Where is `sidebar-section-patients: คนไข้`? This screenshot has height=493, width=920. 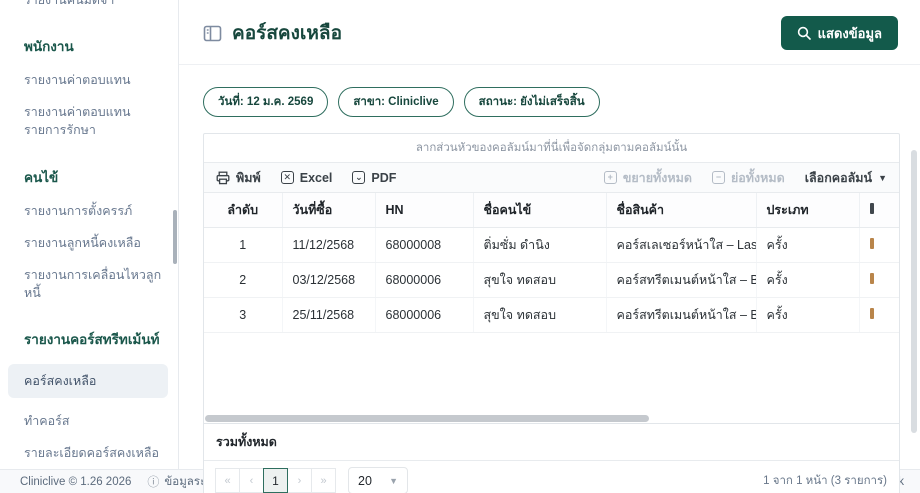
sidebar-section-patients: คนไข้ is located at coordinates (41, 177).